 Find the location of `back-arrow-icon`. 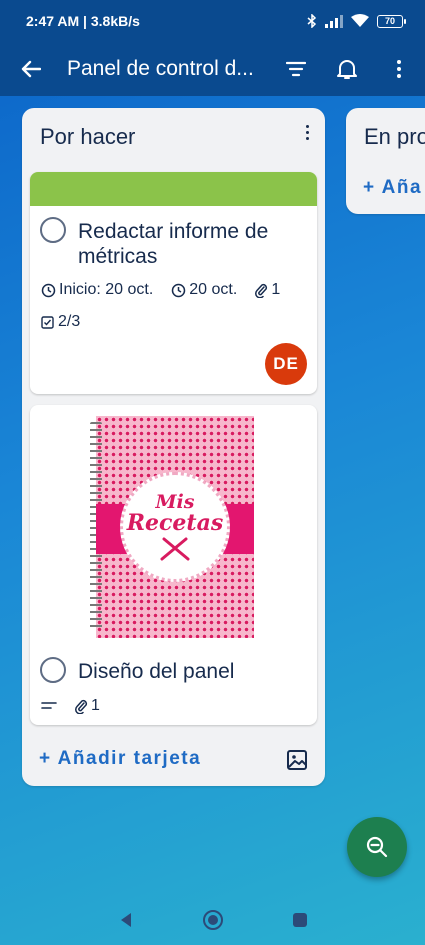

back-arrow-icon is located at coordinates (31, 69).